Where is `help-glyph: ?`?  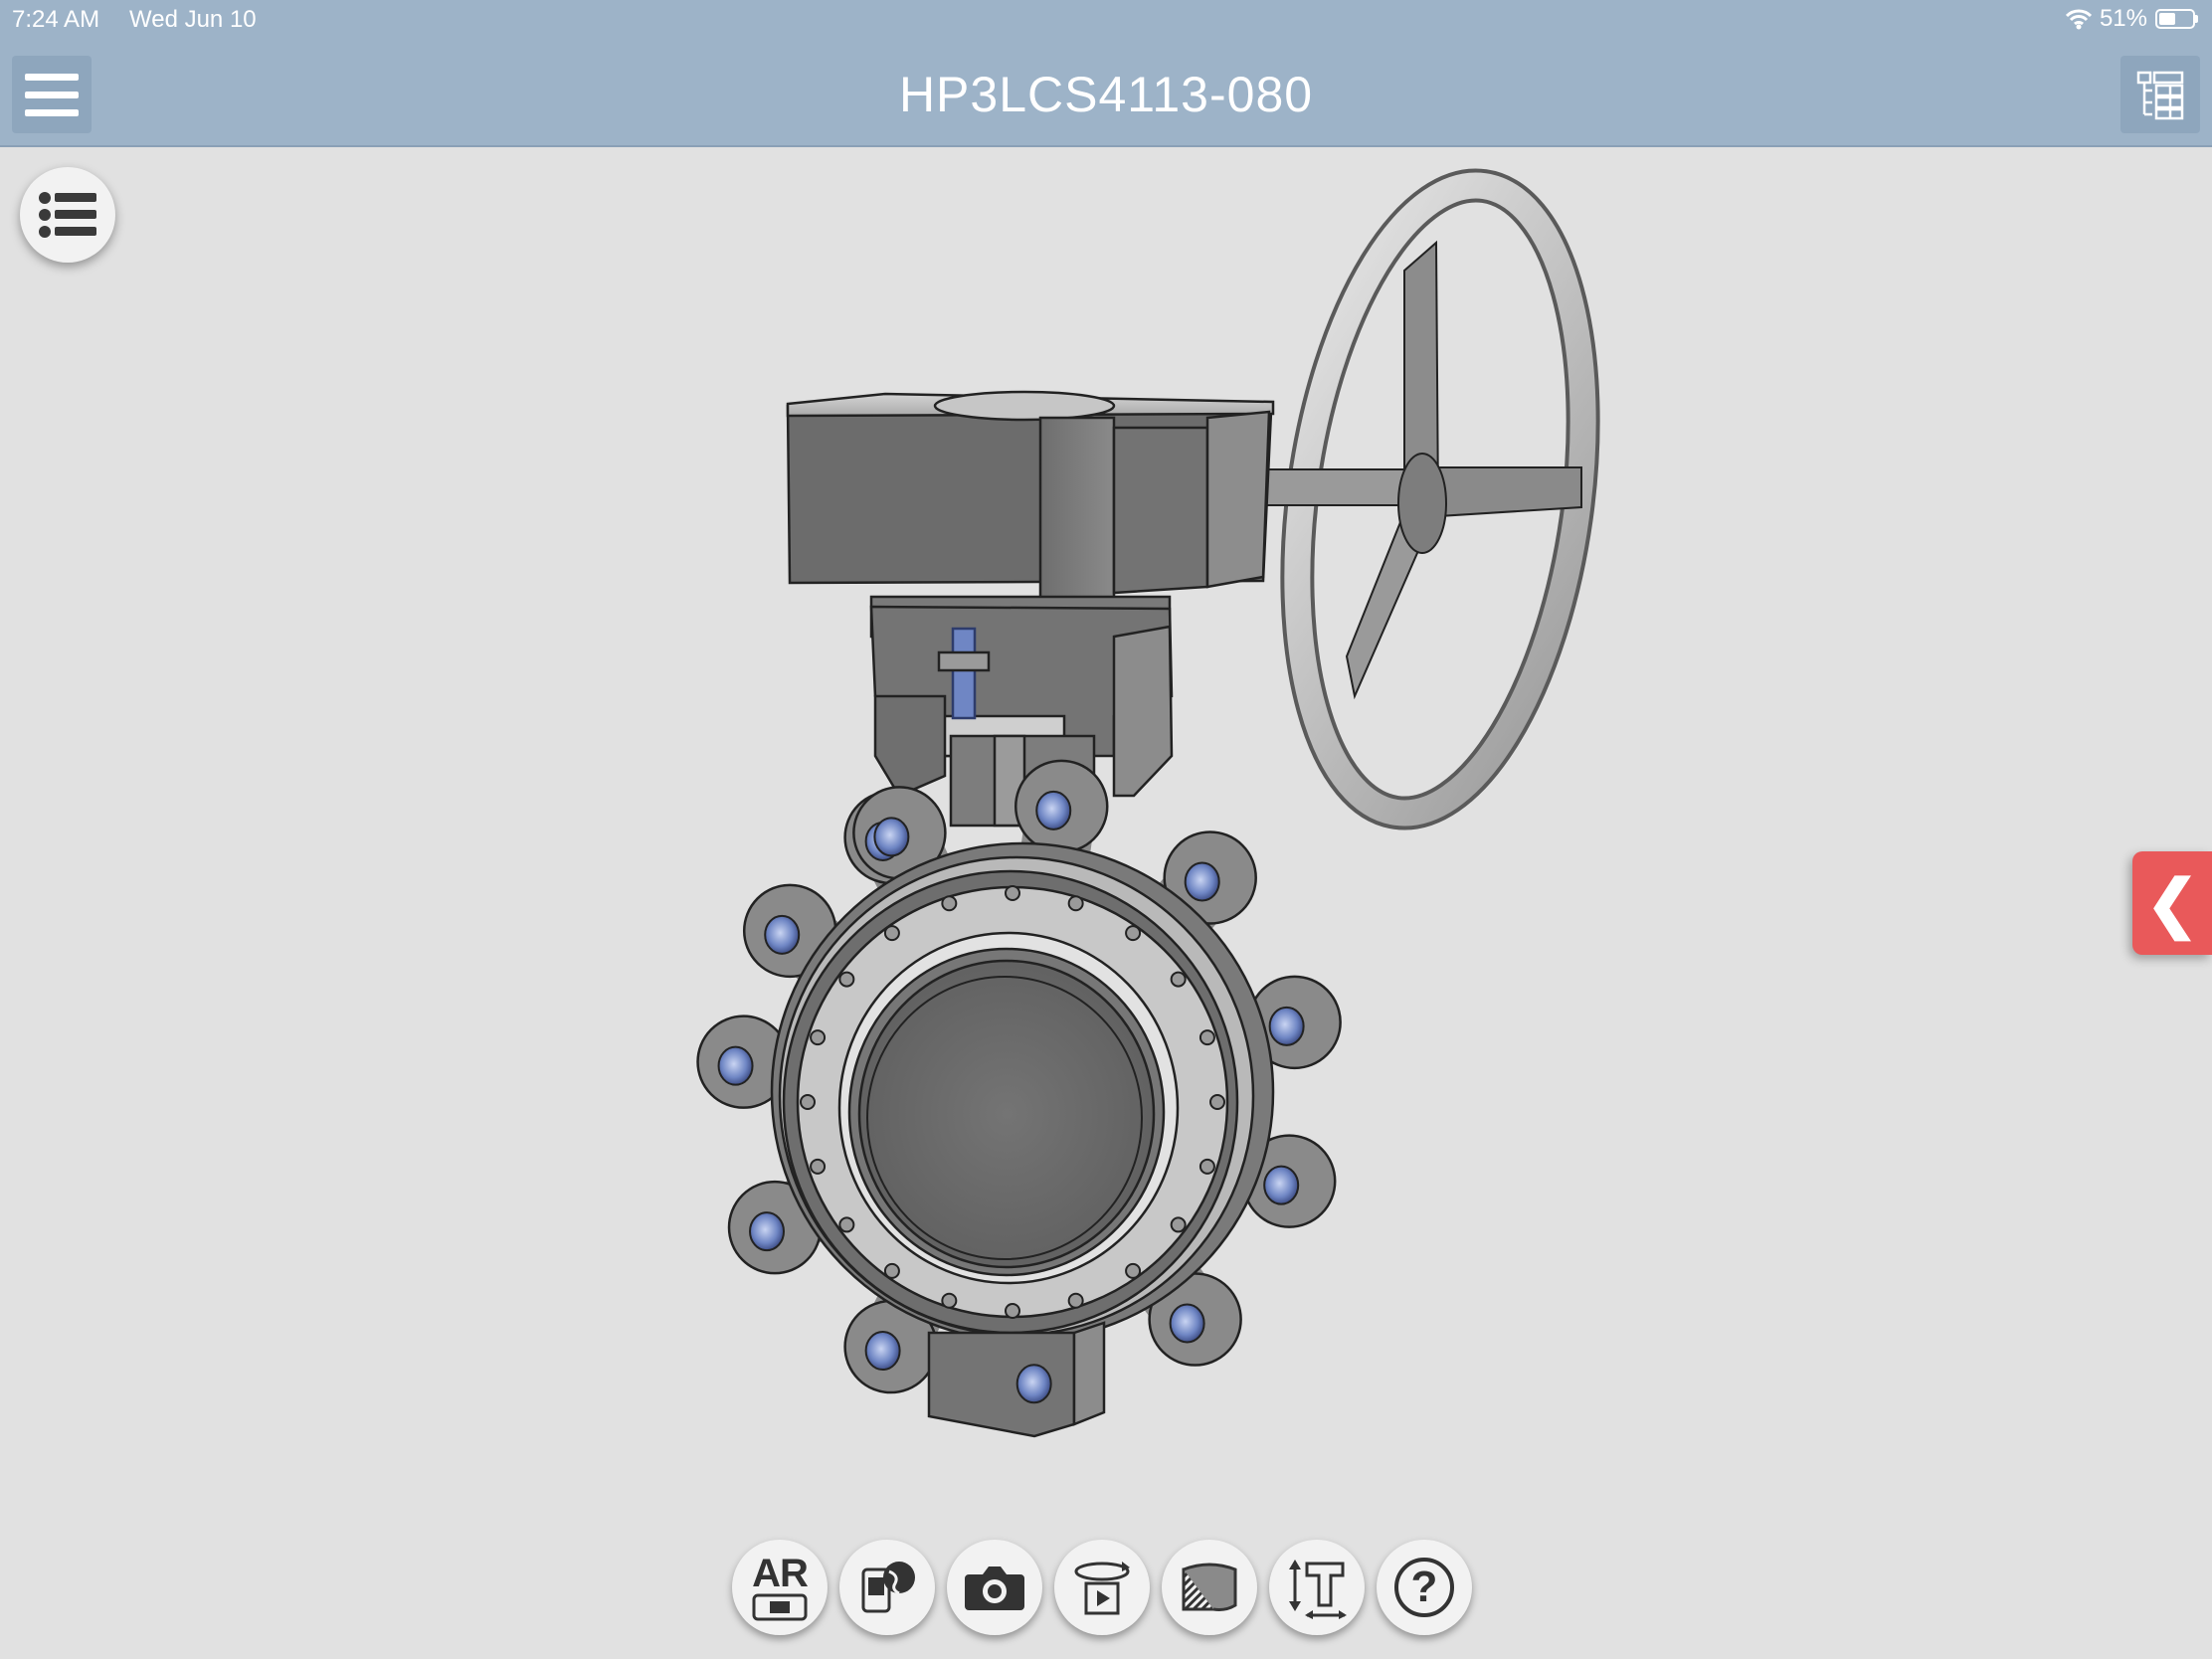
help-glyph: ? is located at coordinates (1424, 1587).